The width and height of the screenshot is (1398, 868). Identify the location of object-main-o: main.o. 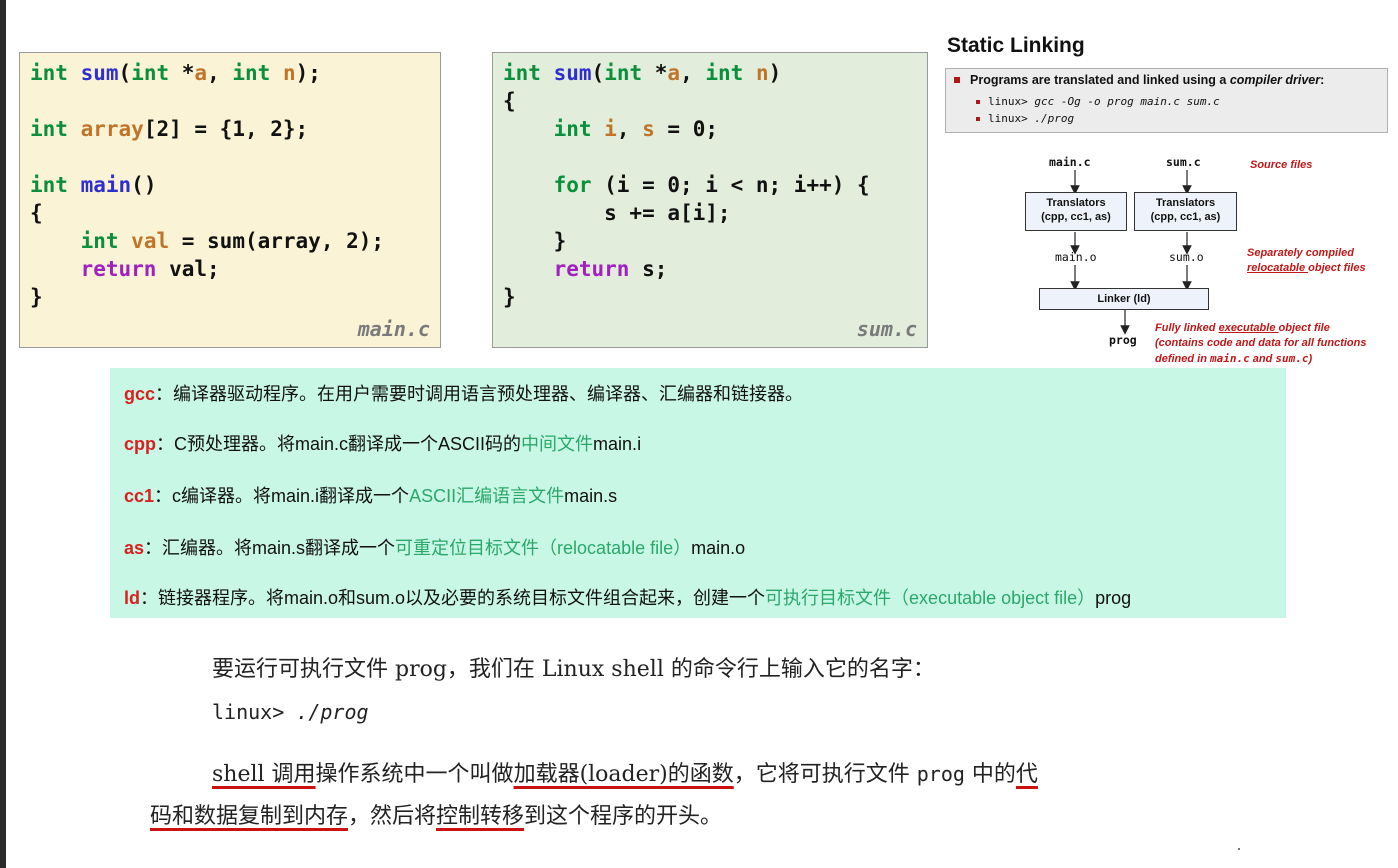
(1076, 257).